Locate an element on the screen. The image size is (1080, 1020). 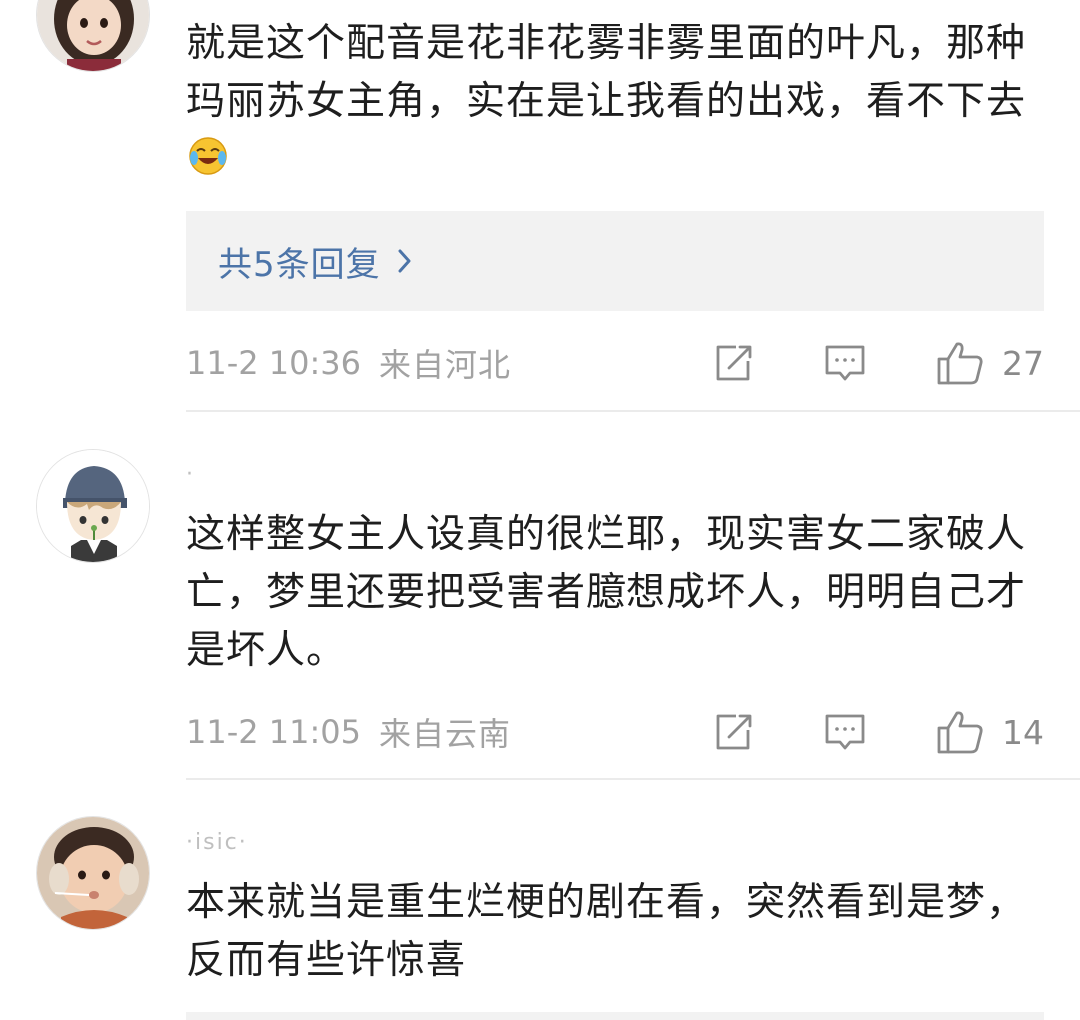
like-count: 27 is located at coordinates (1023, 363).